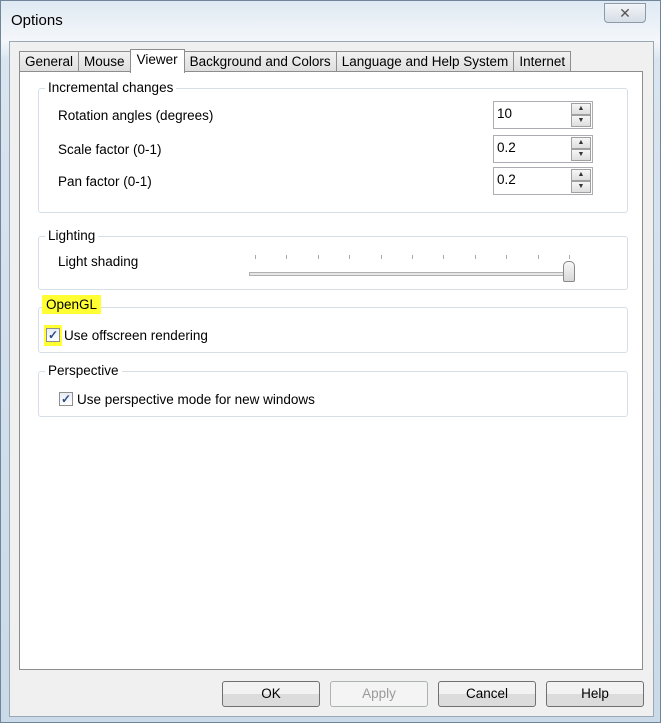  I want to click on lighting-group: Lighting Light shading, so click(333, 259).